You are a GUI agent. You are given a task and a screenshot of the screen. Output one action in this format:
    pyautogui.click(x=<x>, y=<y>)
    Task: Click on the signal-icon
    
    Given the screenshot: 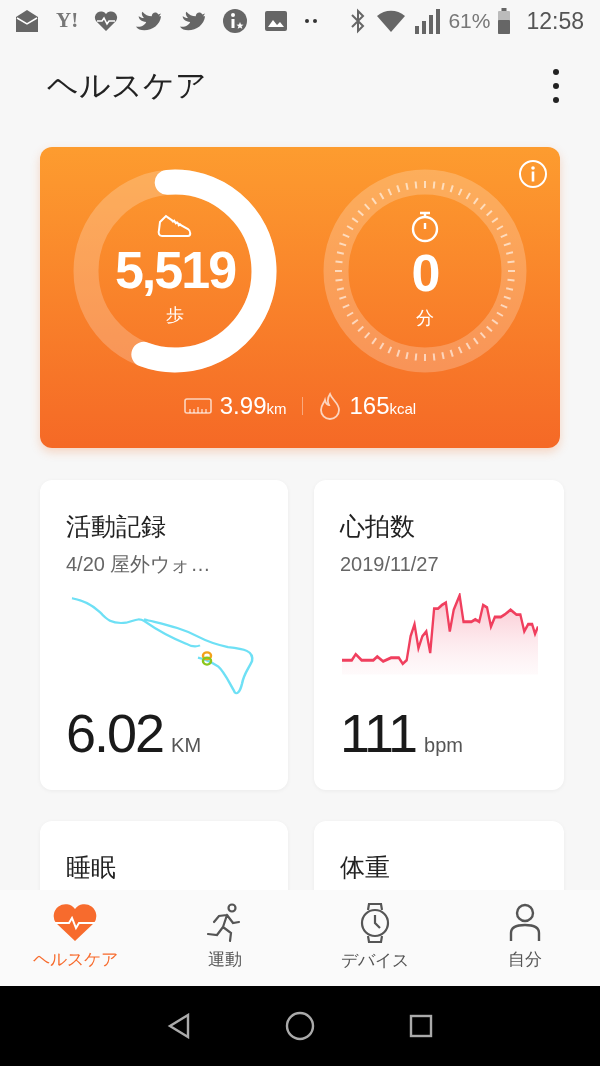 What is the action you would take?
    pyautogui.click(x=427, y=21)
    